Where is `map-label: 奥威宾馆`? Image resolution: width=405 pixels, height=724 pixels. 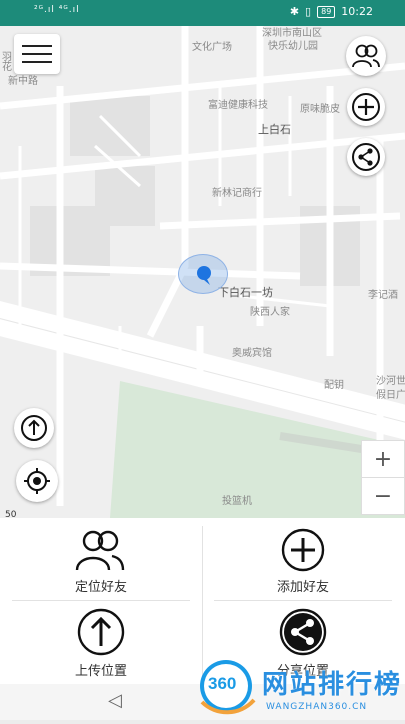 map-label: 奥威宾馆 is located at coordinates (252, 353).